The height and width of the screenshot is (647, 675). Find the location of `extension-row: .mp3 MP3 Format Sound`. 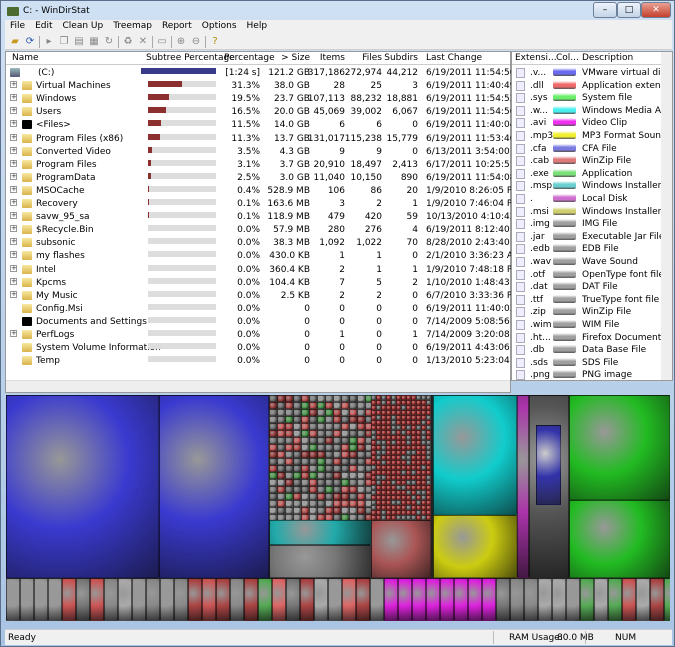

extension-row: .mp3 MP3 Format Sound is located at coordinates (592, 136).